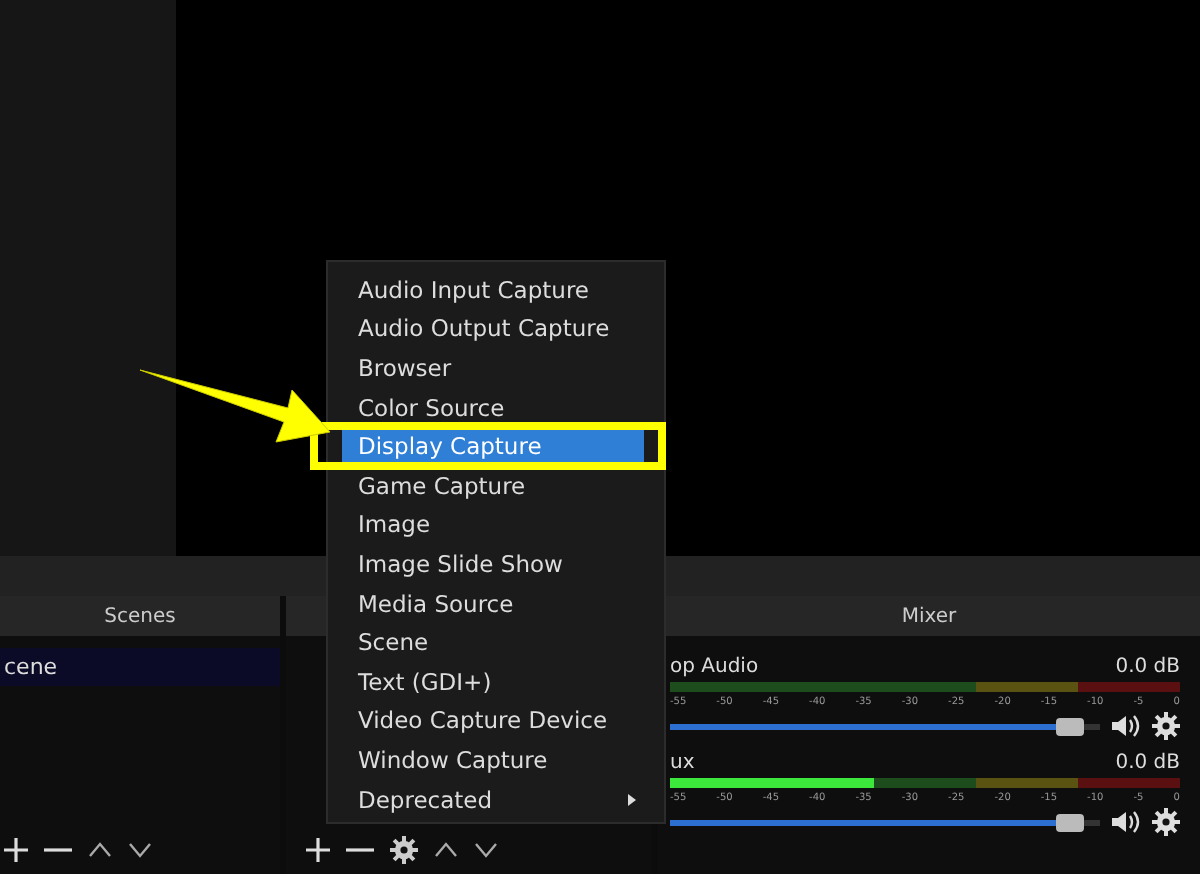 Image resolution: width=1200 pixels, height=874 pixels. I want to click on menu-item: Display Capture, so click(493, 446).